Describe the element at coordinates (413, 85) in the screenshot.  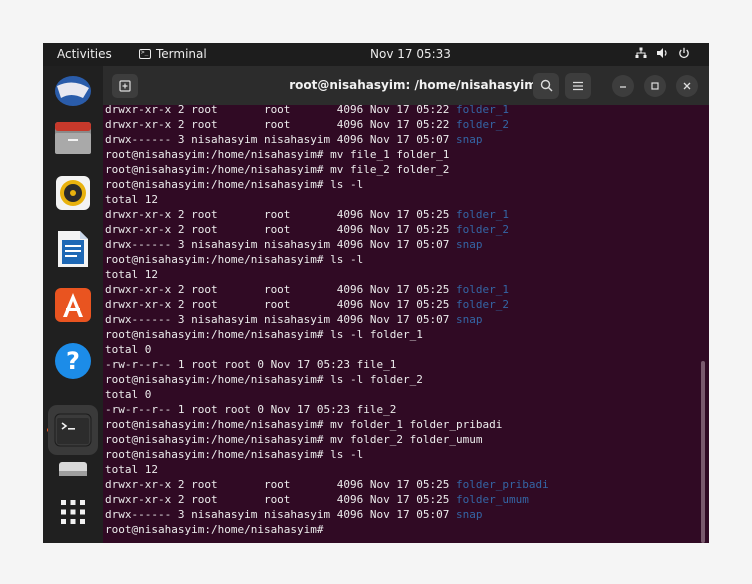
I see `window-title: root@nisahasyim: /home/nisahasyim` at that location.